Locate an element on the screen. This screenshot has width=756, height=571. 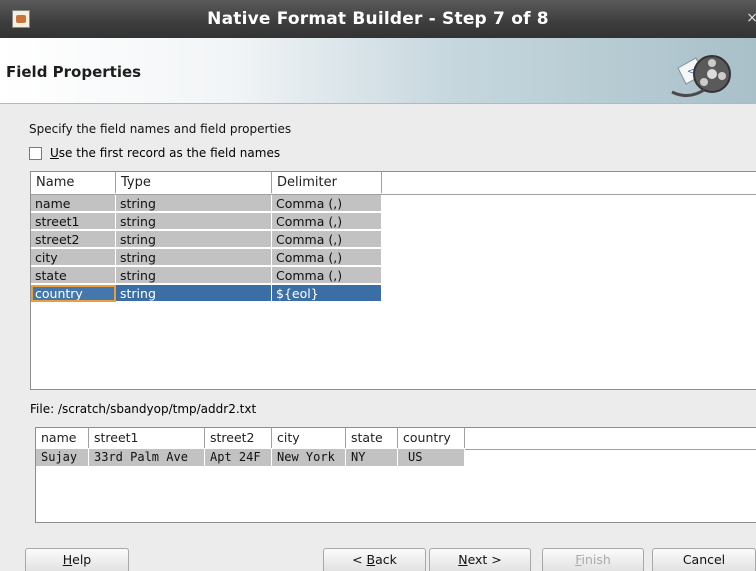
next-button: Next > is located at coordinates (480, 559).